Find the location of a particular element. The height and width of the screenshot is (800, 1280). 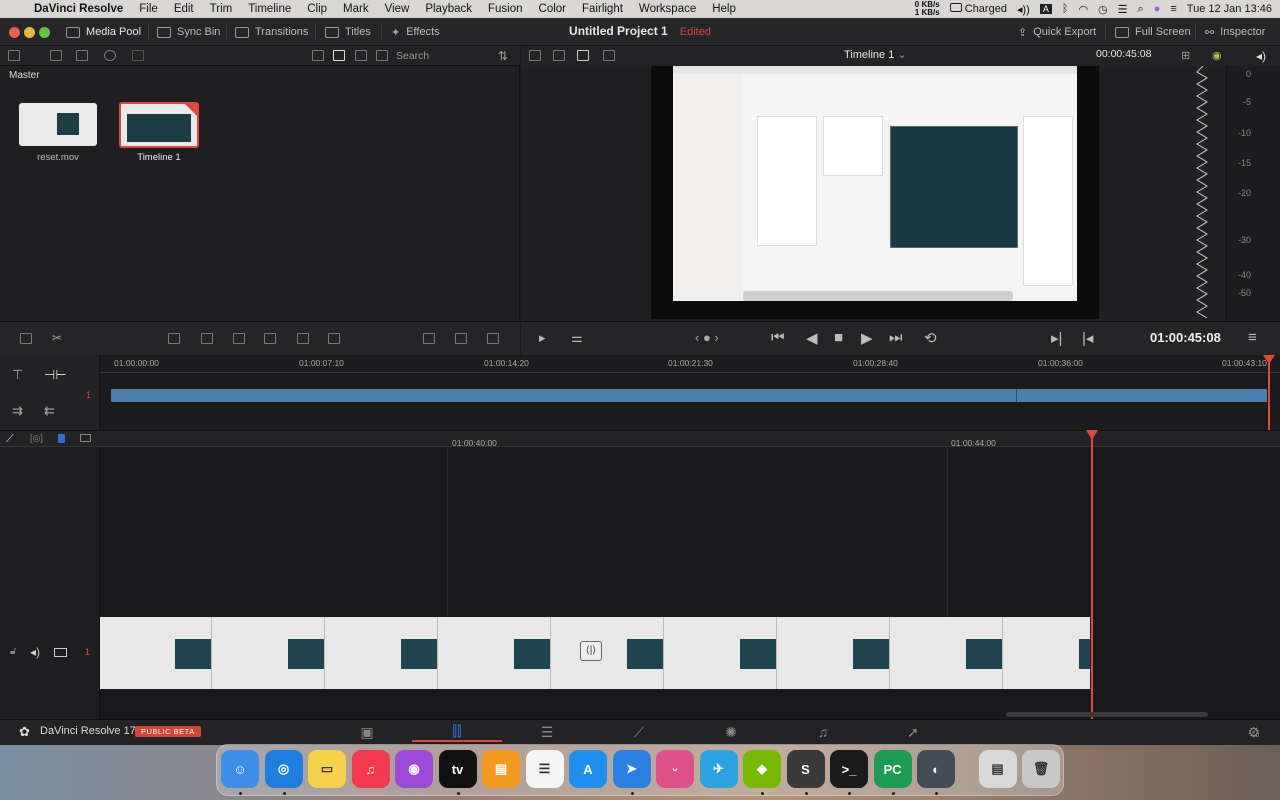

snap-tool-icon: ⇇ is located at coordinates (49, 411).